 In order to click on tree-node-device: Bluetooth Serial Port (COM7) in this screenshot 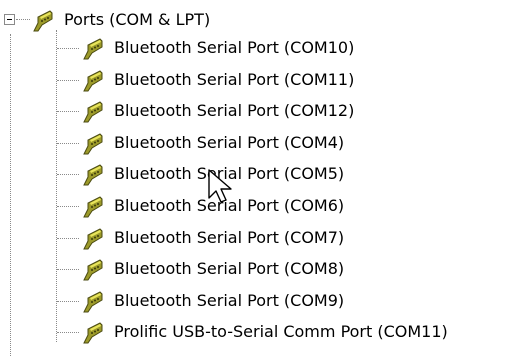, I will do `click(213, 238)`.